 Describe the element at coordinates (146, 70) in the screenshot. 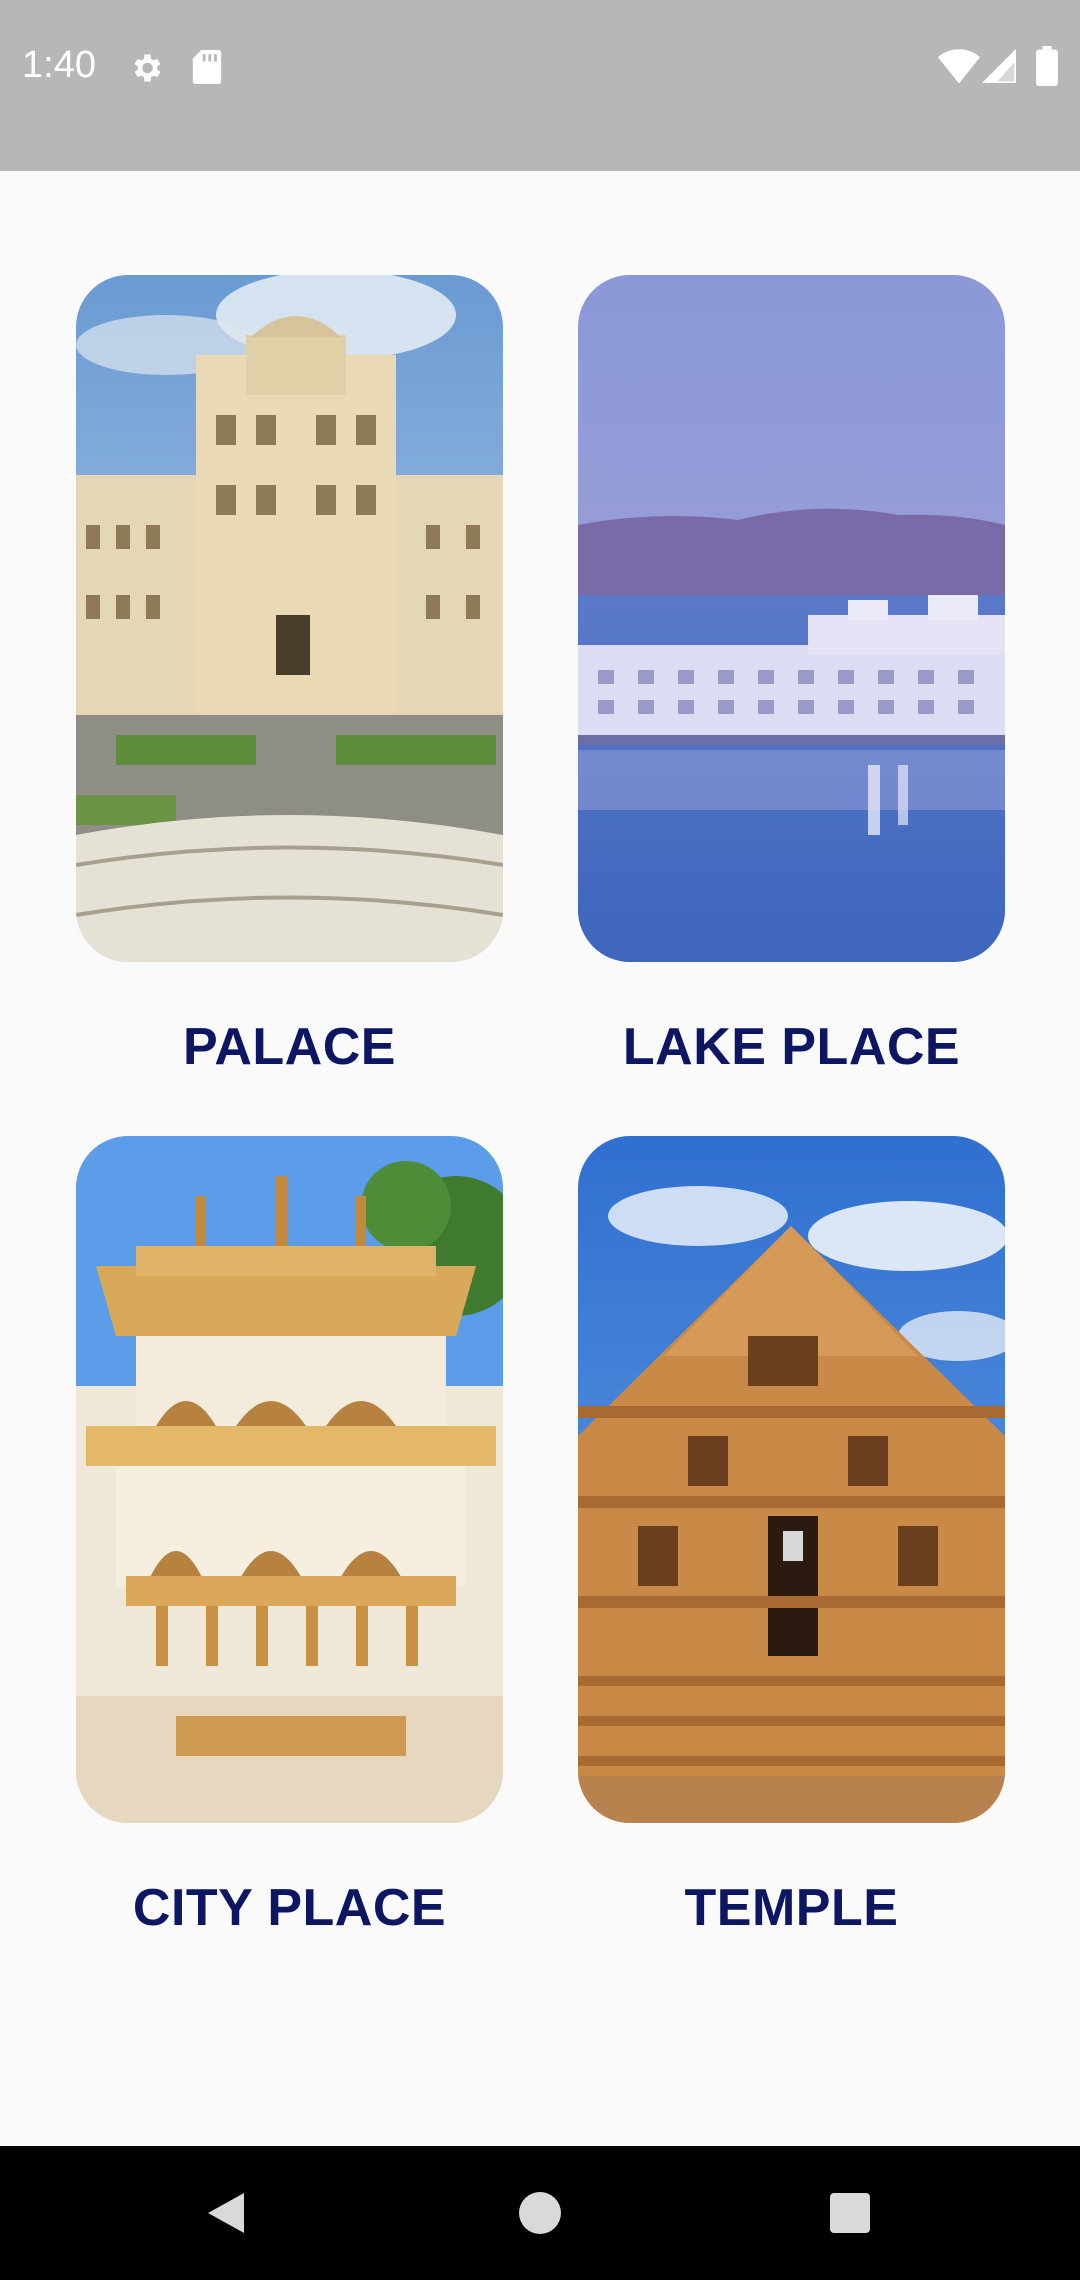

I see `settings-icon` at that location.